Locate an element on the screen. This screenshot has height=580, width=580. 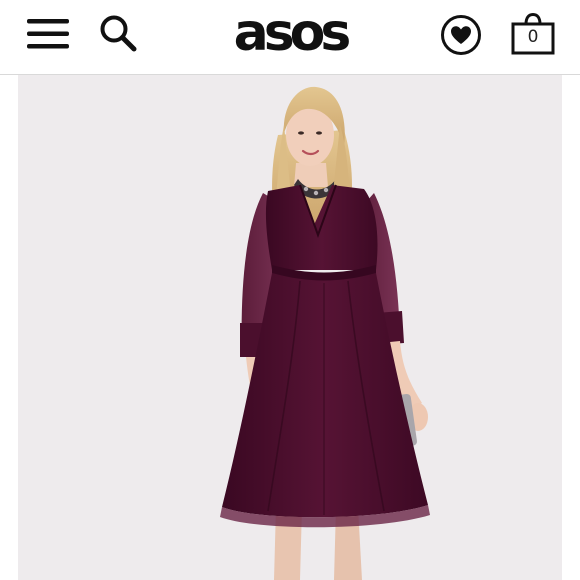
top-header: asos 0 is located at coordinates (290, 37).